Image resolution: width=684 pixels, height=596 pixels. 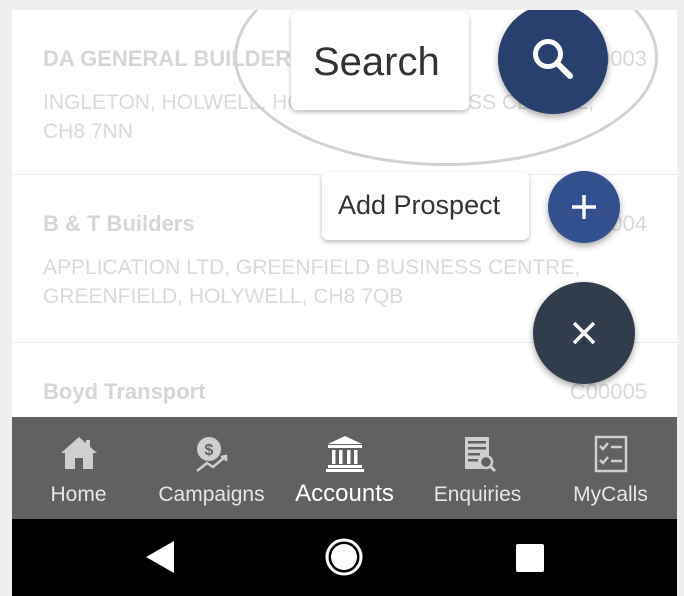 I want to click on nav-item-accounts: Accounts, so click(x=344, y=468).